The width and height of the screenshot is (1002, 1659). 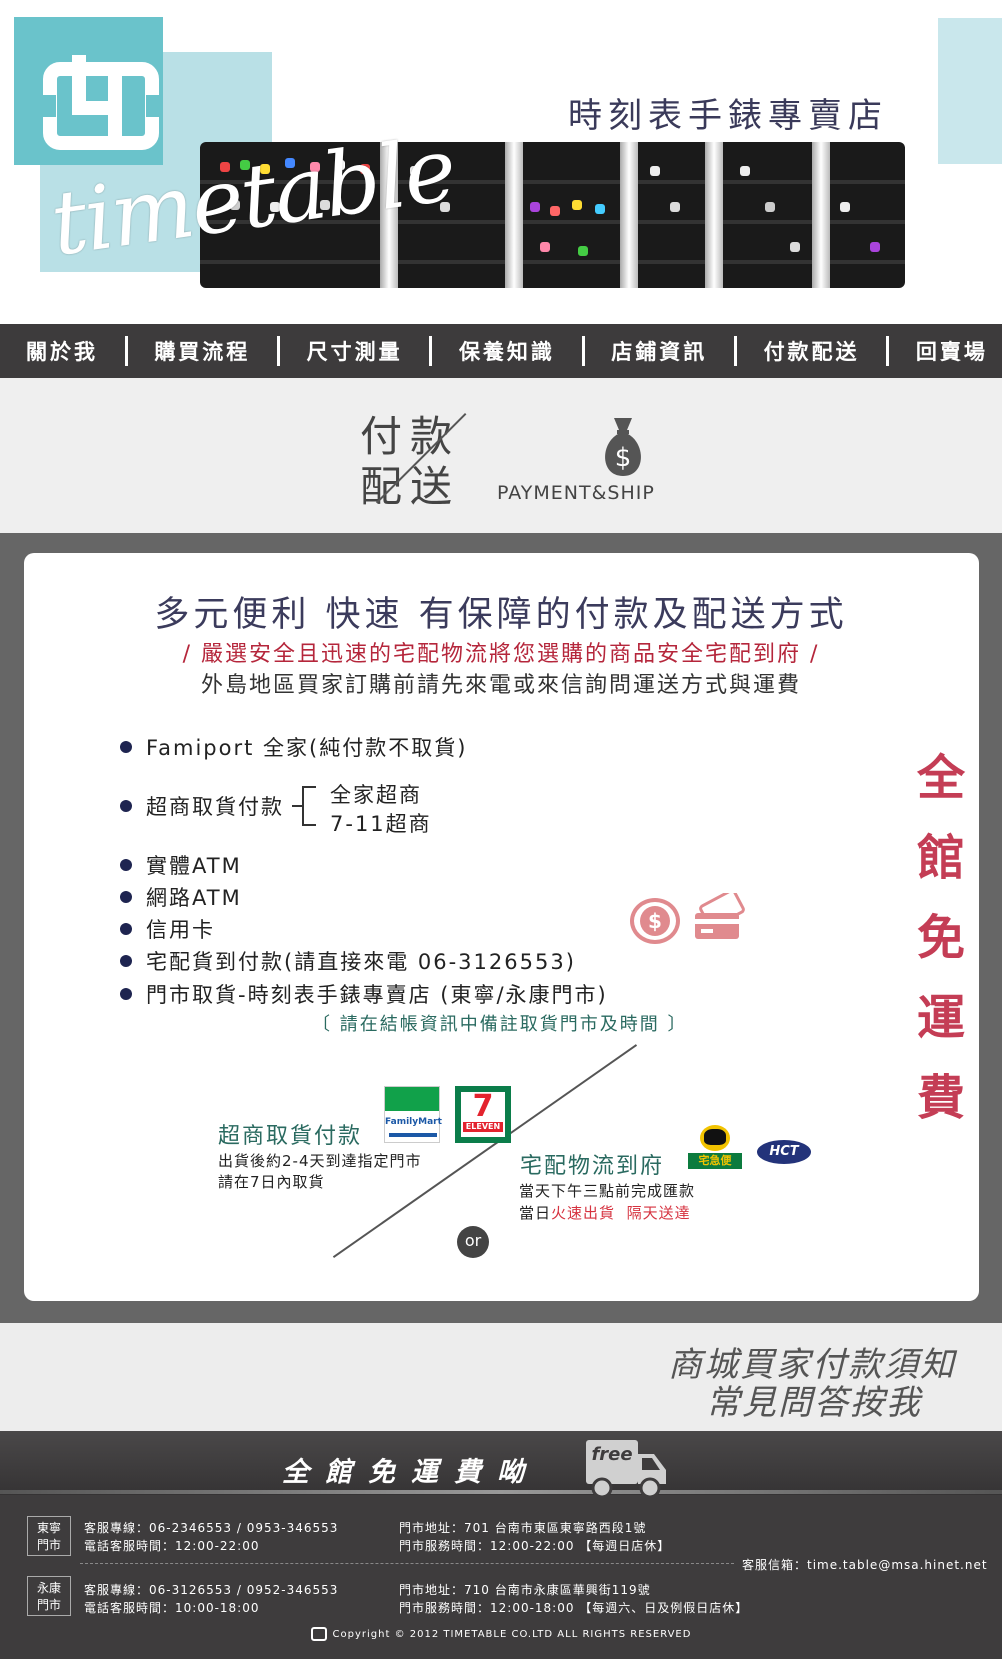 I want to click on seven-eleven-logo: 7 ELEVEN, so click(x=483, y=1114).